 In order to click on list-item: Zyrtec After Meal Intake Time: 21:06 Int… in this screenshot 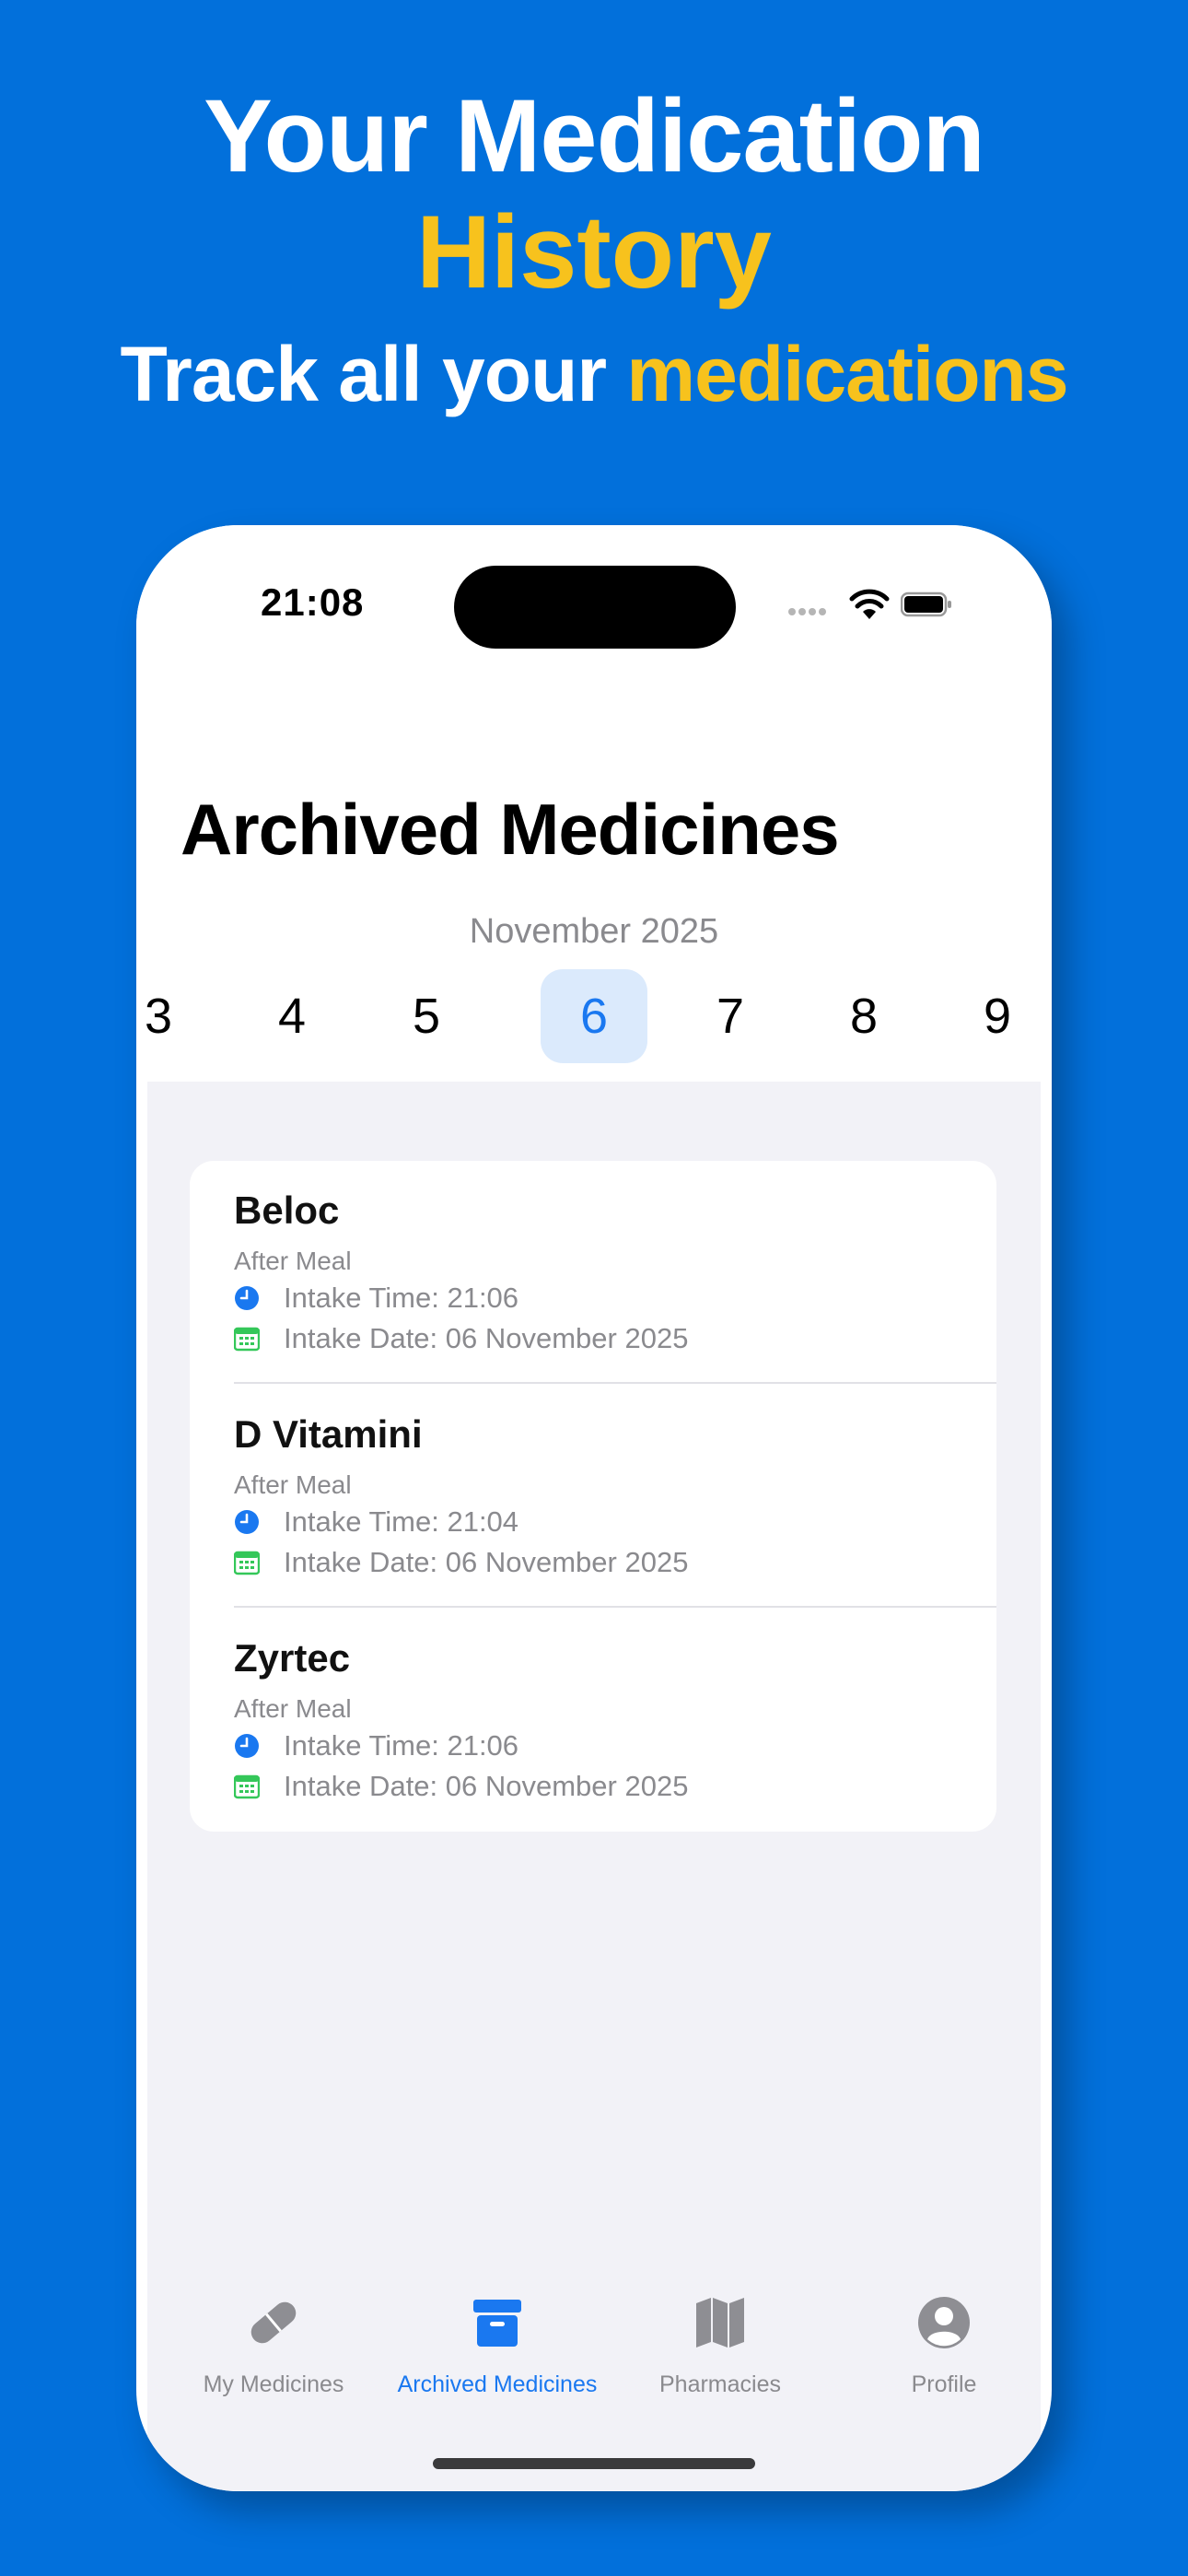, I will do `click(593, 1720)`.